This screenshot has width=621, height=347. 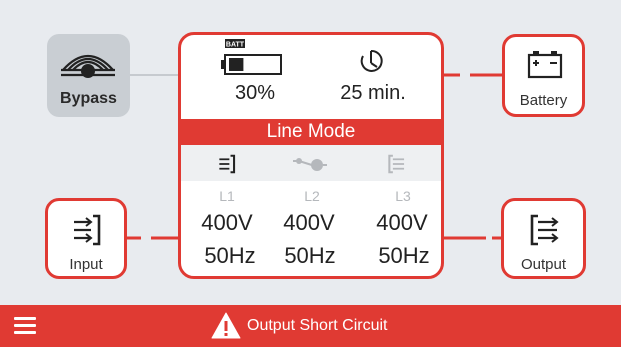 I want to click on status-bar: Output Short Circuit, so click(x=310, y=326).